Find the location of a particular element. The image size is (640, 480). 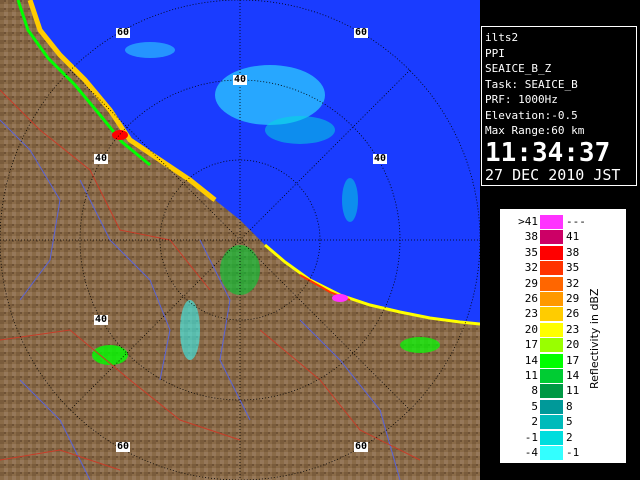

legend-lower-bound: 8 is located at coordinates (534, 391).